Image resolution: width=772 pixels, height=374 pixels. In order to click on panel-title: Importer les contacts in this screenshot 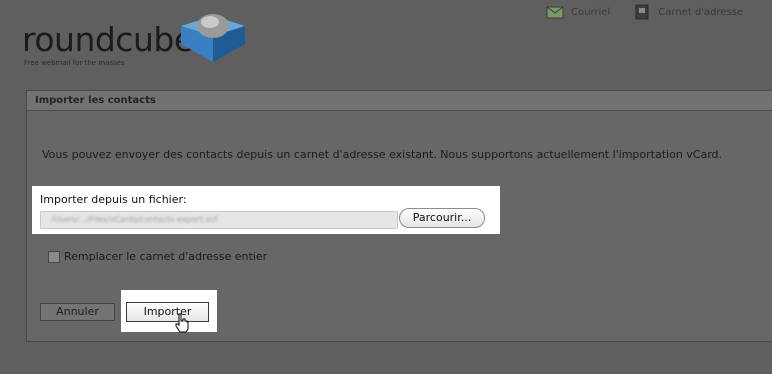, I will do `click(399, 101)`.